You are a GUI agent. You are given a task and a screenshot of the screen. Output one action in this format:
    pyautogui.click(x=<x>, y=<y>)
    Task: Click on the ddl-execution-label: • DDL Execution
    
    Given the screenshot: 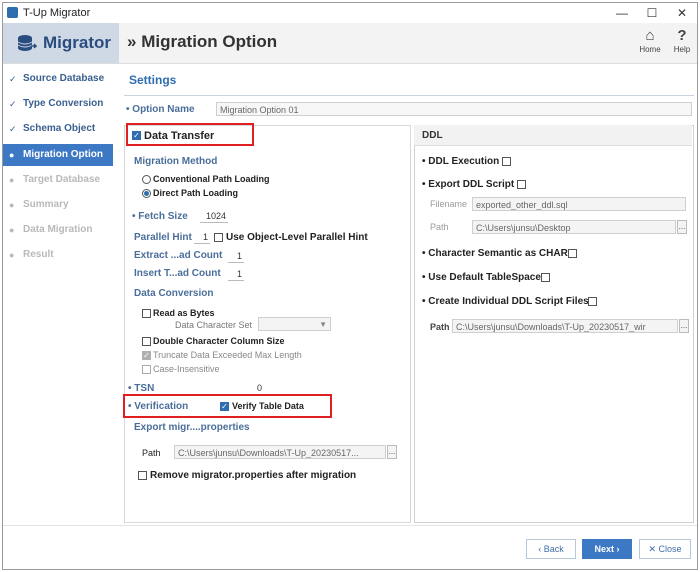 What is the action you would take?
    pyautogui.click(x=461, y=161)
    